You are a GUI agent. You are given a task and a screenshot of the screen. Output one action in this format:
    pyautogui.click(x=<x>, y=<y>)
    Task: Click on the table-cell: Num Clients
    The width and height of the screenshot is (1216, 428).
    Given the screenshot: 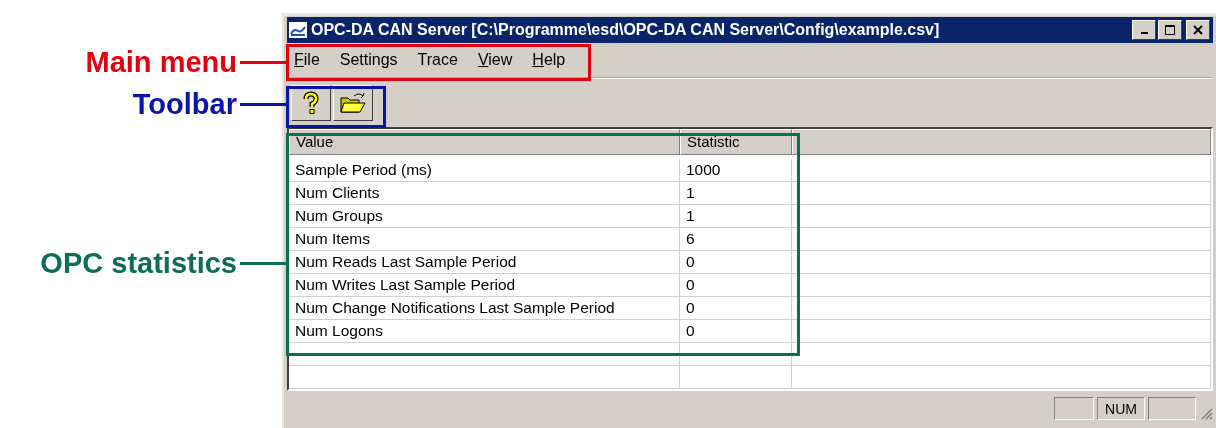 What is the action you would take?
    pyautogui.click(x=484, y=193)
    